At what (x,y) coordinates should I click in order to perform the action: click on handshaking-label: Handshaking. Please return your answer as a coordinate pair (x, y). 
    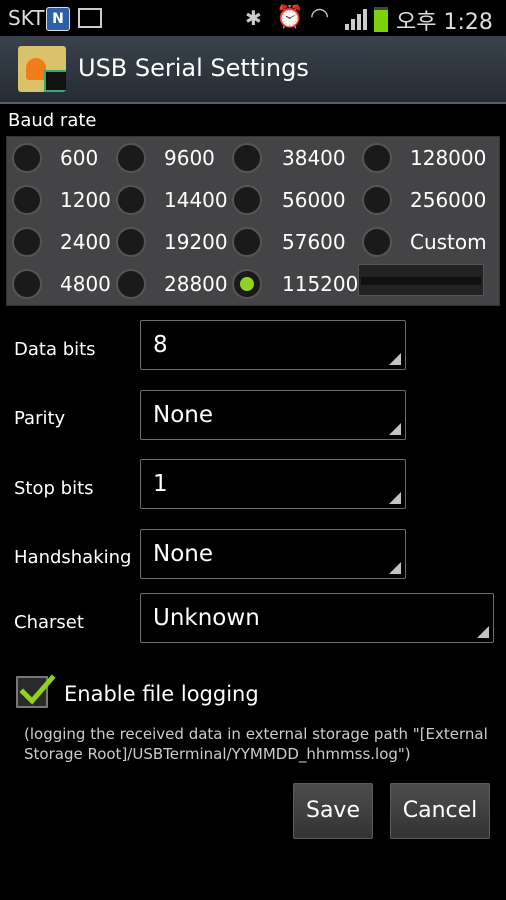
    Looking at the image, I should click on (73, 557).